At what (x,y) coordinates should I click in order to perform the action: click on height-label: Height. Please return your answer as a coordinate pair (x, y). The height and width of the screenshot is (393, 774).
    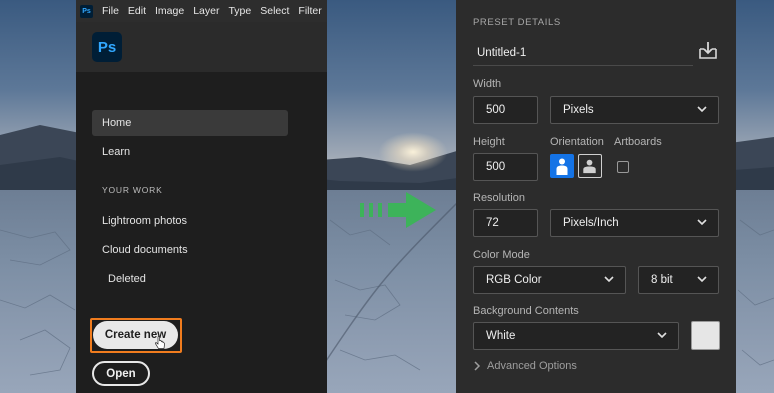
    Looking at the image, I should click on (489, 142).